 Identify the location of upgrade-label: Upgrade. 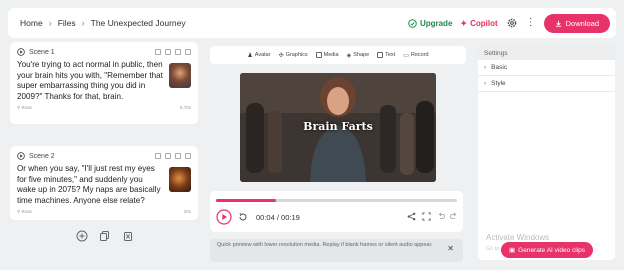
(436, 23).